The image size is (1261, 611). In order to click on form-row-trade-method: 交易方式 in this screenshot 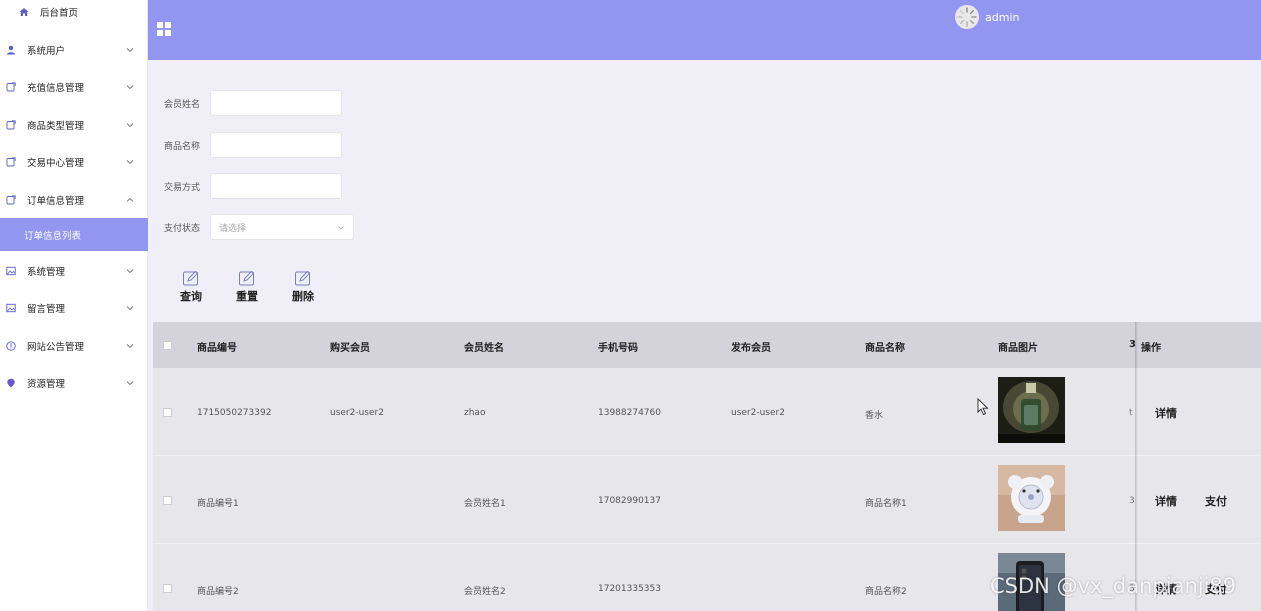, I will do `click(253, 186)`.